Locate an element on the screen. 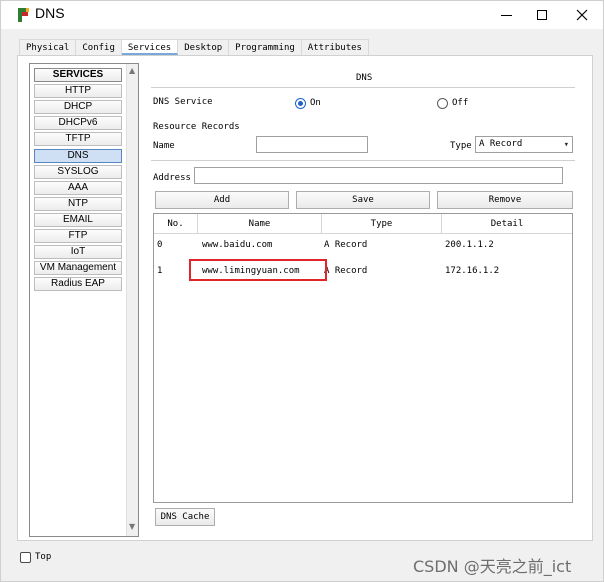 The width and height of the screenshot is (604, 582). tab-config: Config is located at coordinates (99, 47).